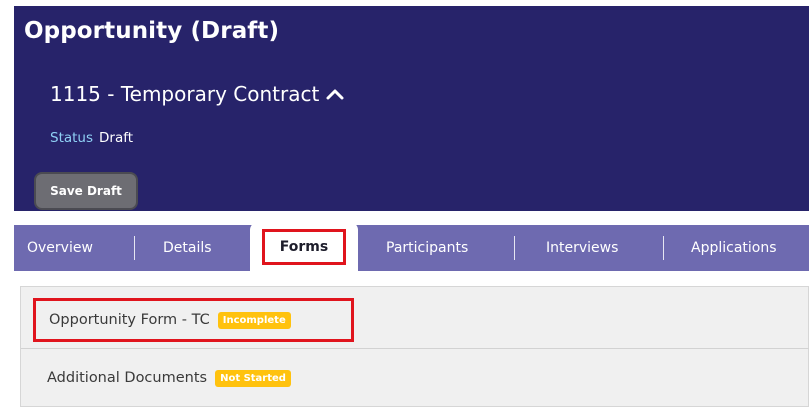 The width and height of the screenshot is (809, 413). What do you see at coordinates (335, 94) in the screenshot?
I see `chevron-up-icon` at bounding box center [335, 94].